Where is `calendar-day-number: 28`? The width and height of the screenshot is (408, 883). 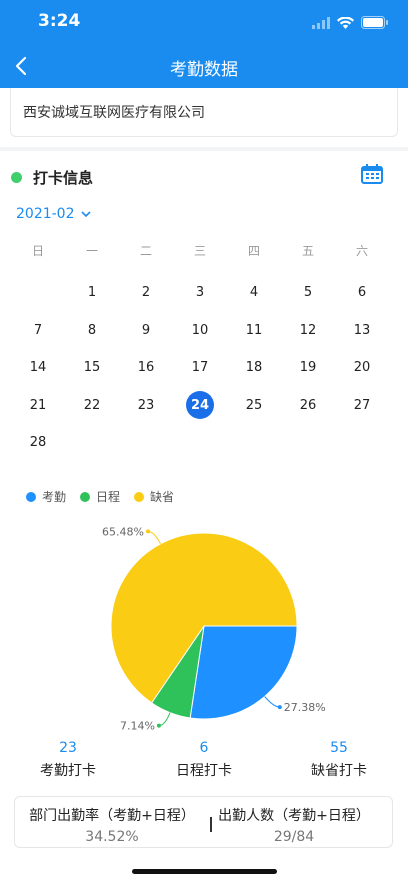 calendar-day-number: 28 is located at coordinates (38, 443).